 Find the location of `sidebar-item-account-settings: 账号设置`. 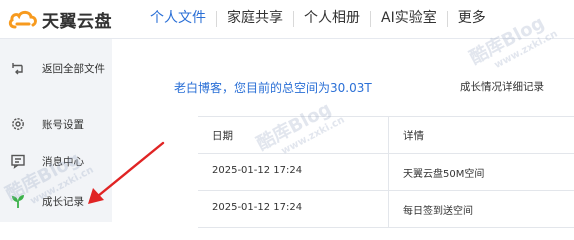

sidebar-item-account-settings: 账号设置 is located at coordinates (56, 124).